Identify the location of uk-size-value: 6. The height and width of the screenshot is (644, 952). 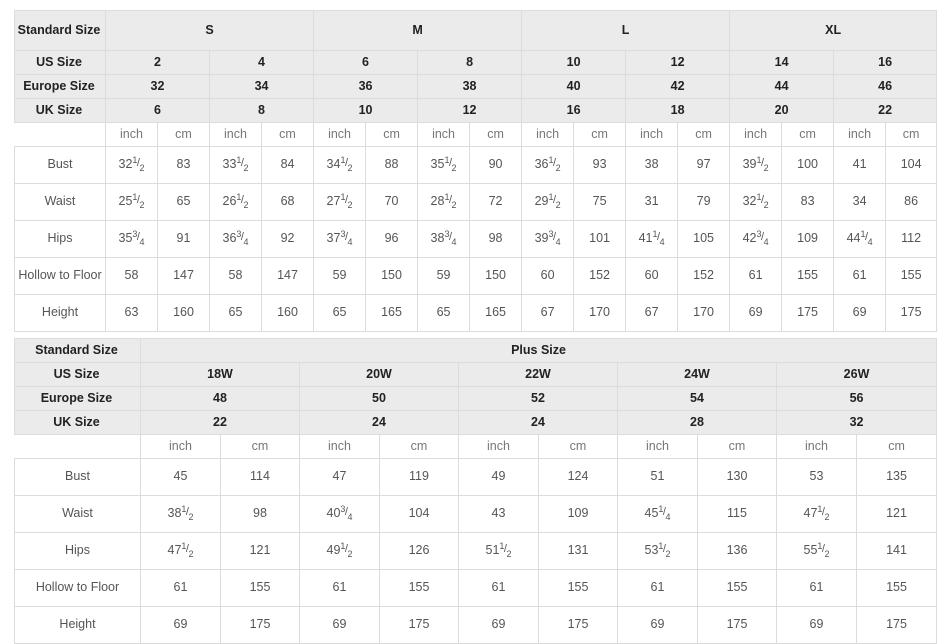
(157, 110).